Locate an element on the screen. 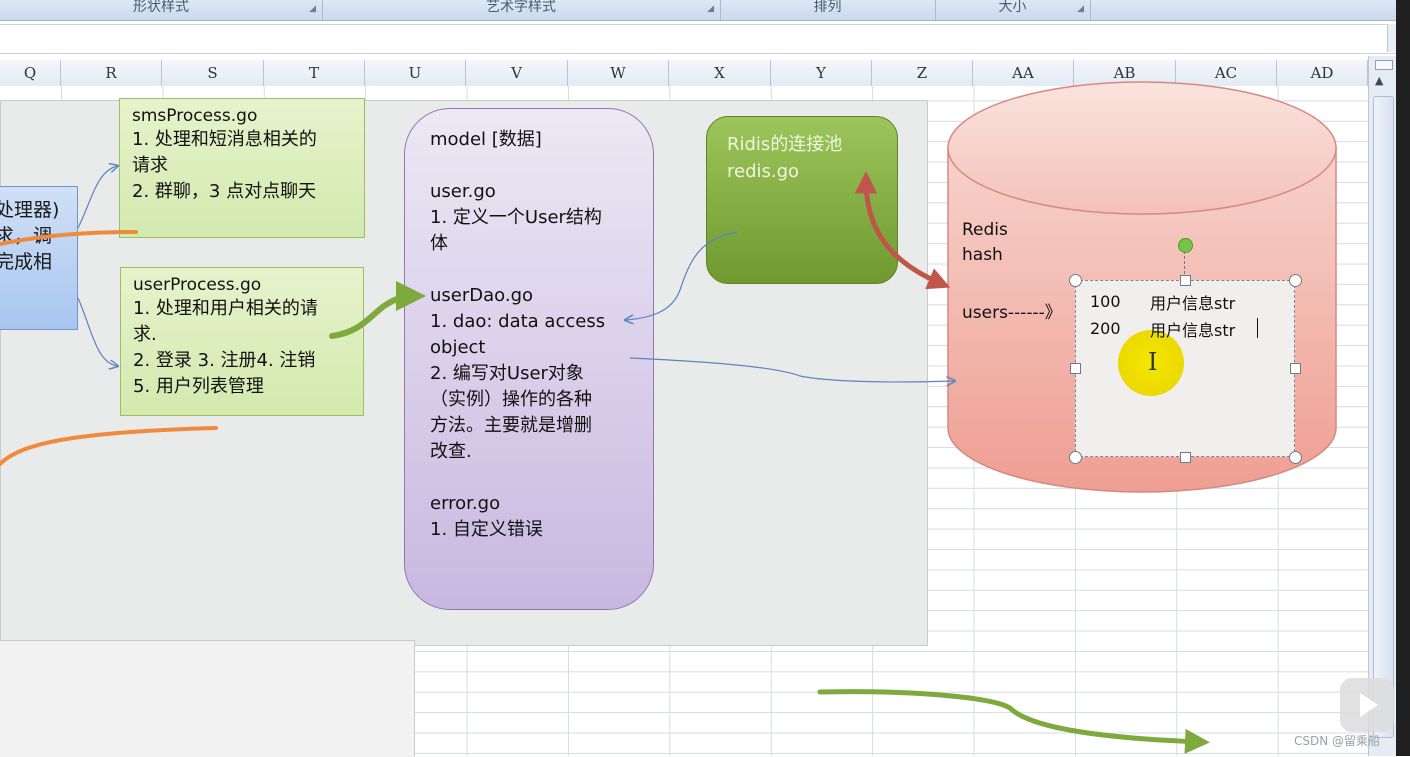  connector-redis is located at coordinates (791, 369).